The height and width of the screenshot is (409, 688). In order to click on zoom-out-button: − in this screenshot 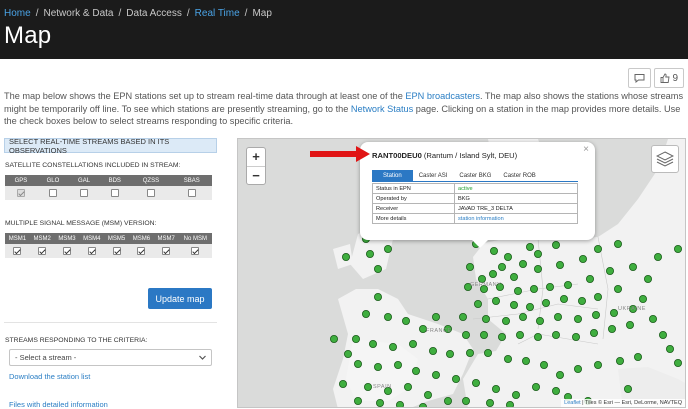, I will do `click(256, 175)`.